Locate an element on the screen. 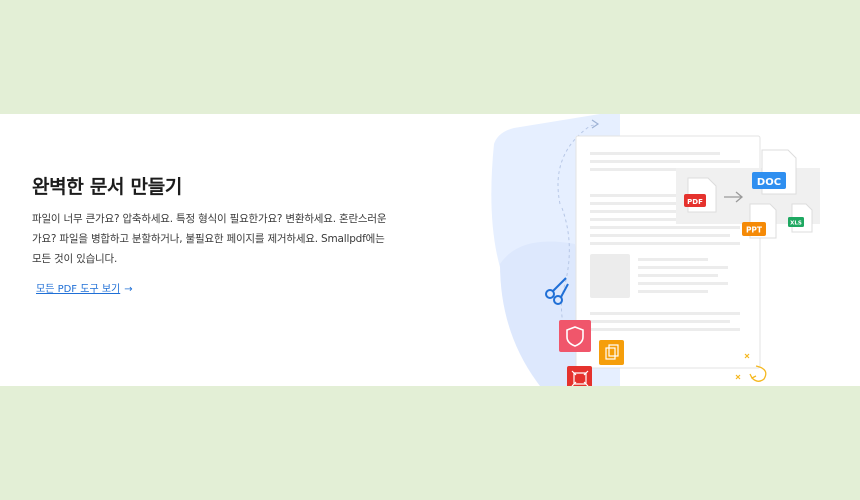 This screenshot has height=500, width=860. refresh-arrow-icon is located at coordinates (753, 376).